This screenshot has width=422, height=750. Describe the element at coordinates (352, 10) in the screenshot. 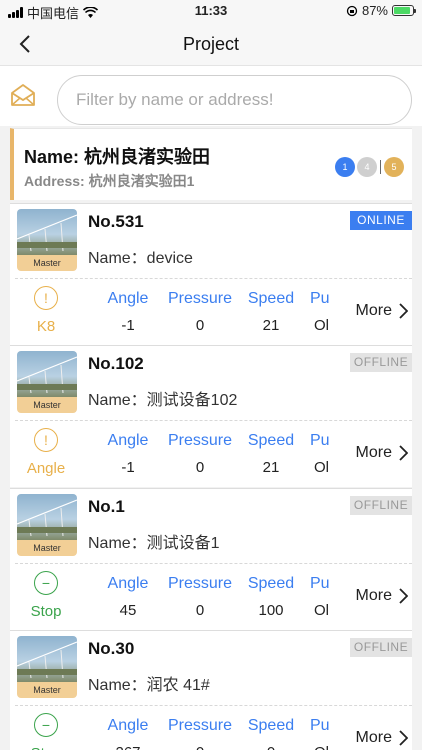

I see `rotation-lock-icon` at that location.